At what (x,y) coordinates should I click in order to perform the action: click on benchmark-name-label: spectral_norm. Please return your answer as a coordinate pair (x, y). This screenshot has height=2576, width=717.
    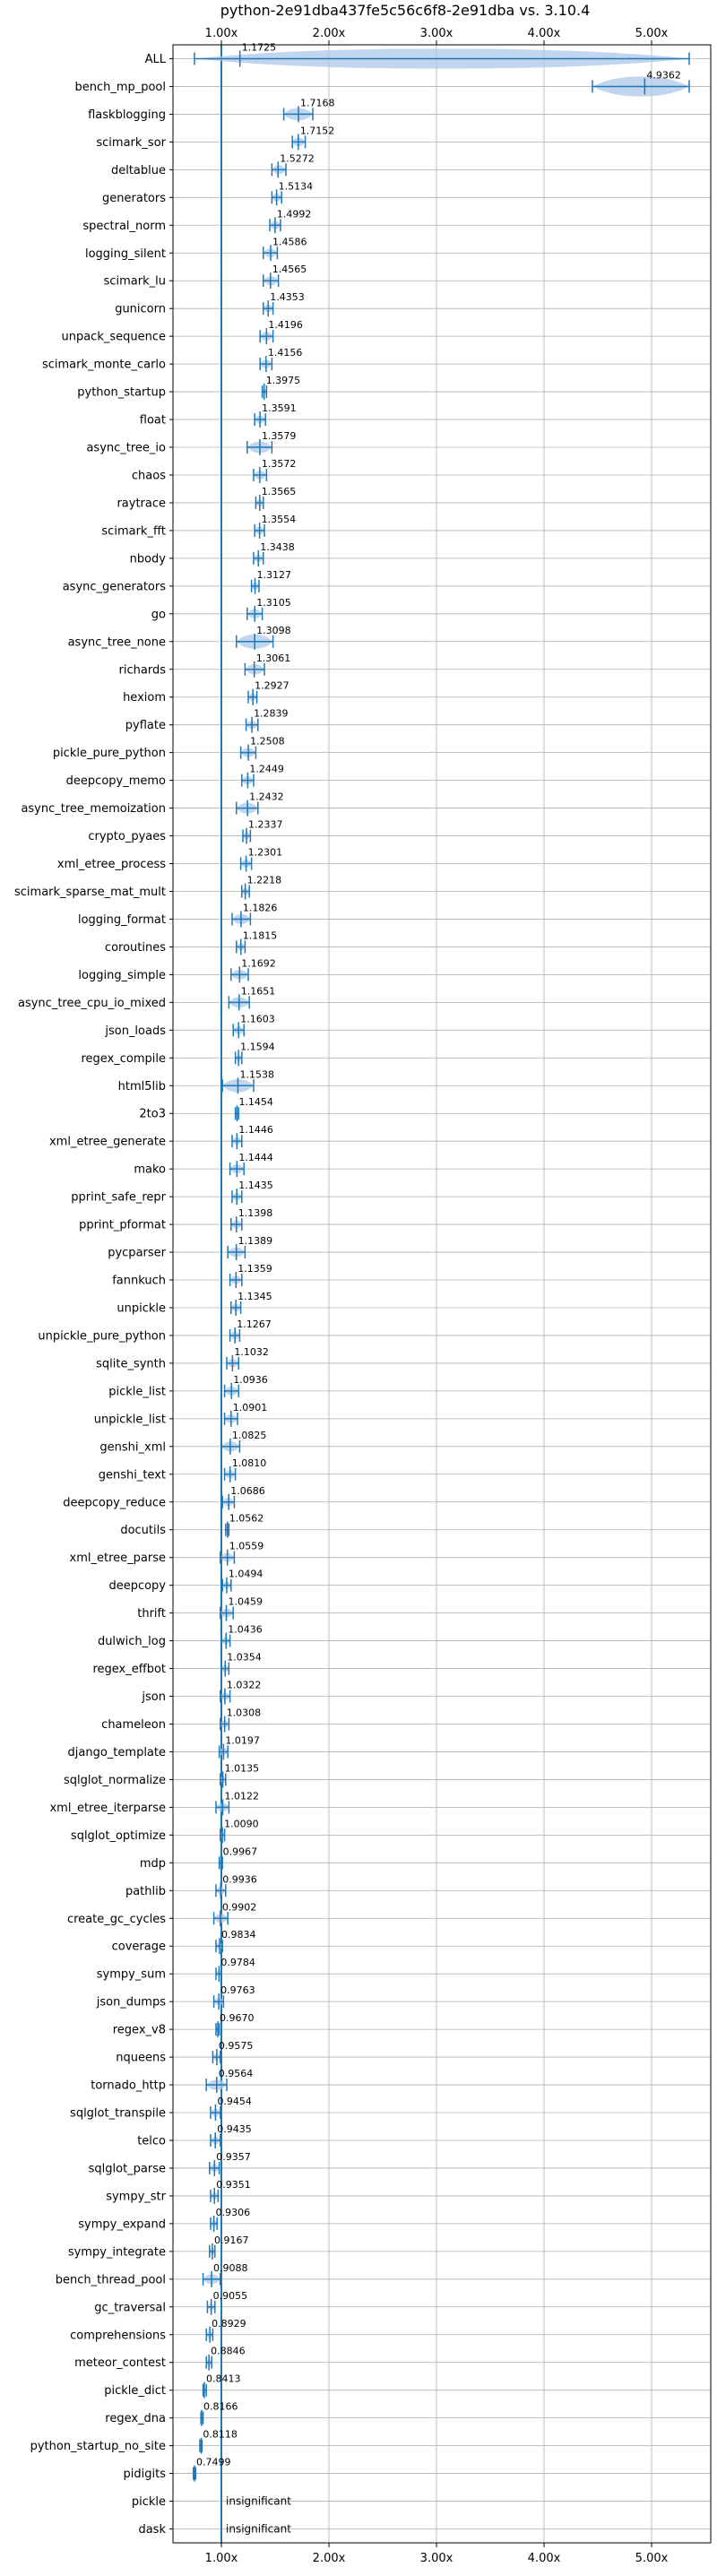
    Looking at the image, I should click on (124, 226).